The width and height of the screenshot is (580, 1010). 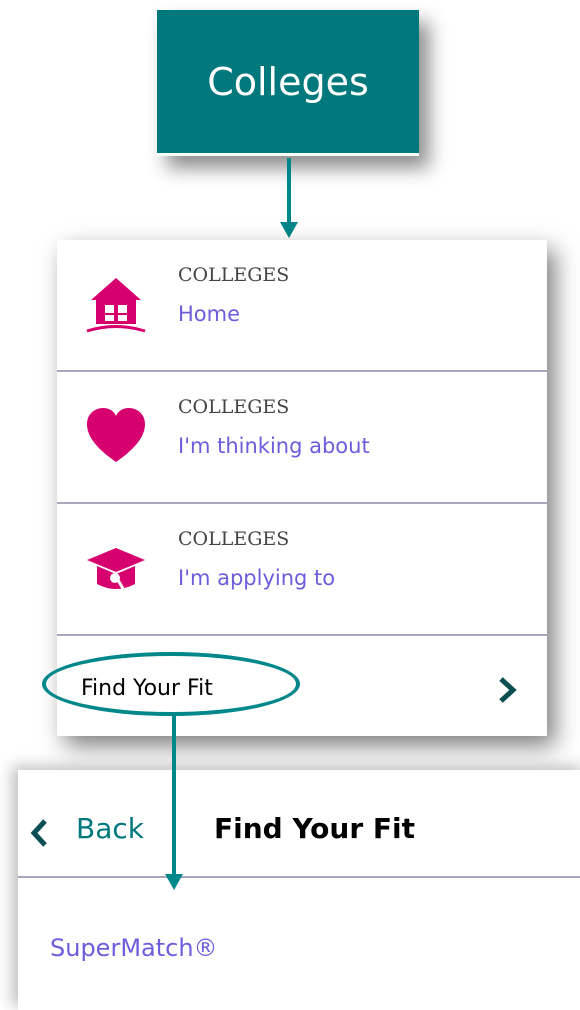 What do you see at coordinates (314, 828) in the screenshot?
I see `panel-title: Find Your Fit` at bounding box center [314, 828].